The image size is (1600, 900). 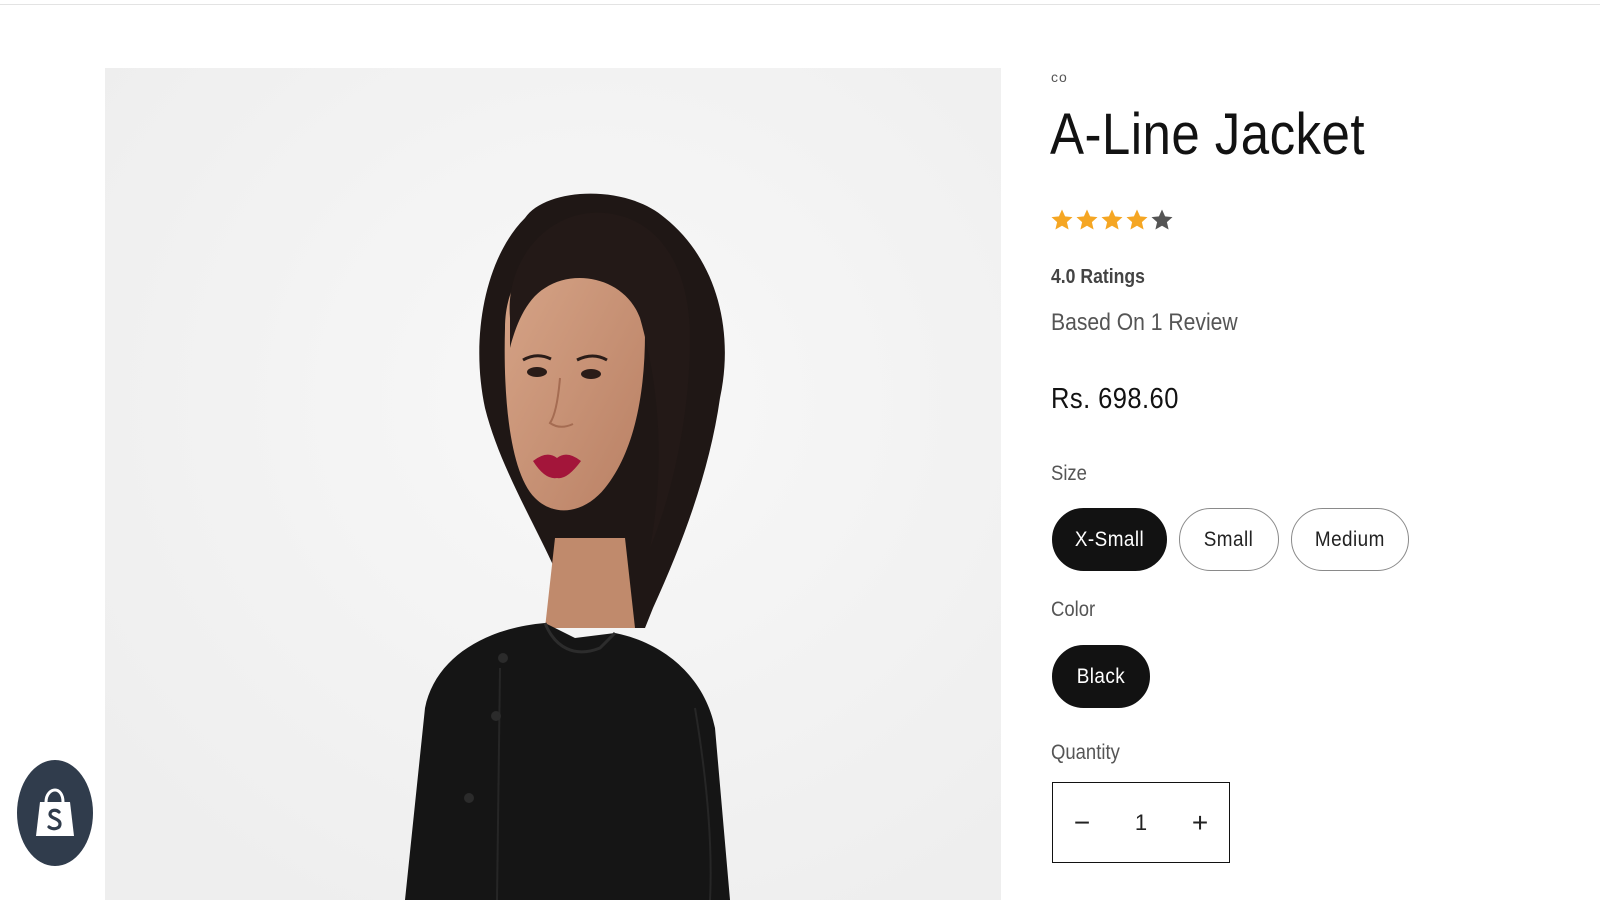 I want to click on rating-value: 4.0 Ratings, so click(x=1098, y=277).